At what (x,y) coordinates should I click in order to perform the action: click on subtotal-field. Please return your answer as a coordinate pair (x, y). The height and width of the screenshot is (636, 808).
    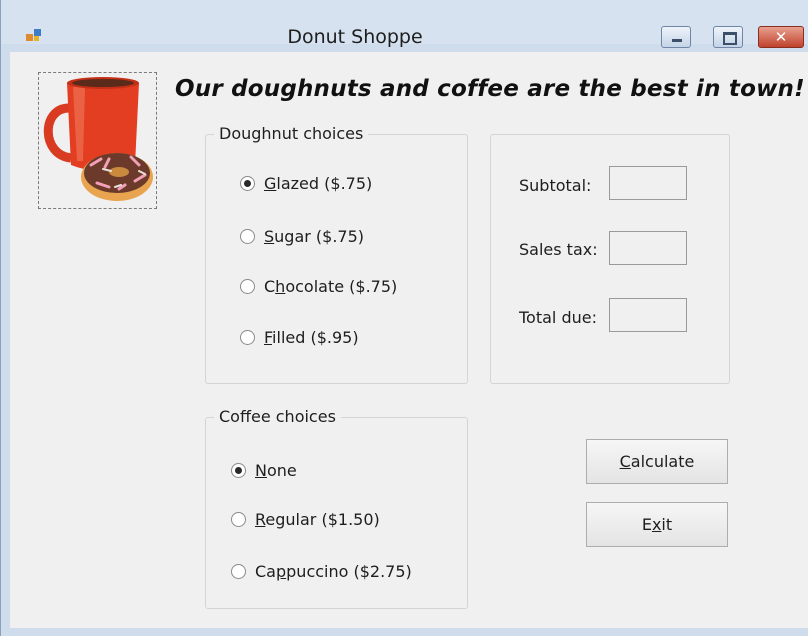
    Looking at the image, I should click on (648, 183).